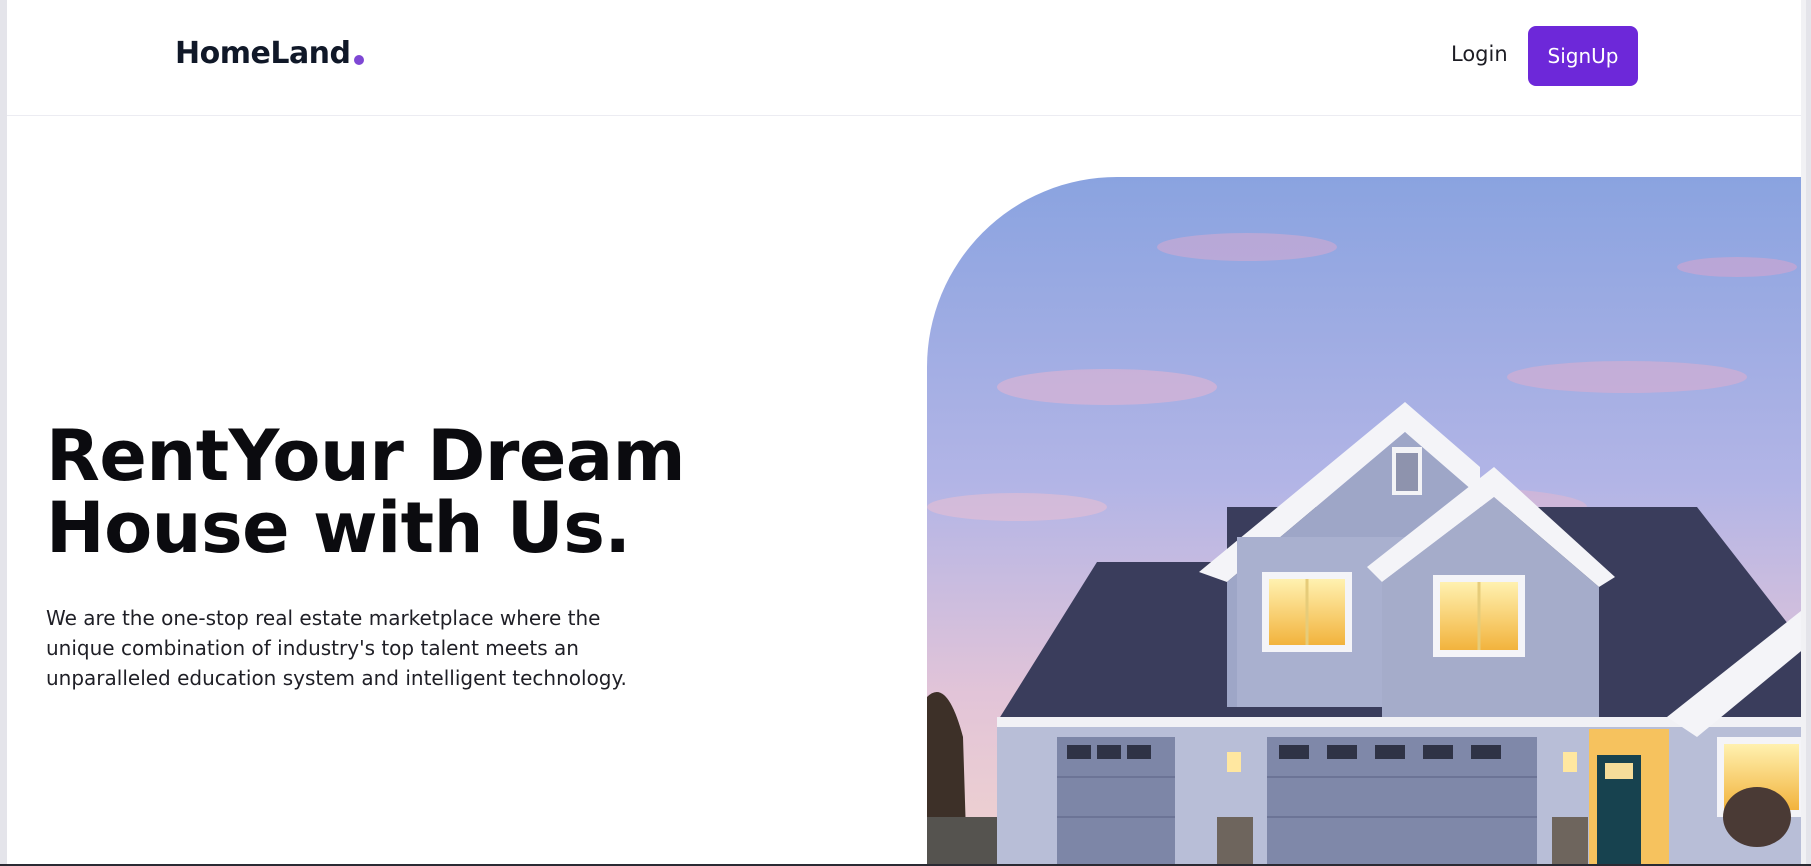  I want to click on vertical-scrollbar, so click(1803, 433).